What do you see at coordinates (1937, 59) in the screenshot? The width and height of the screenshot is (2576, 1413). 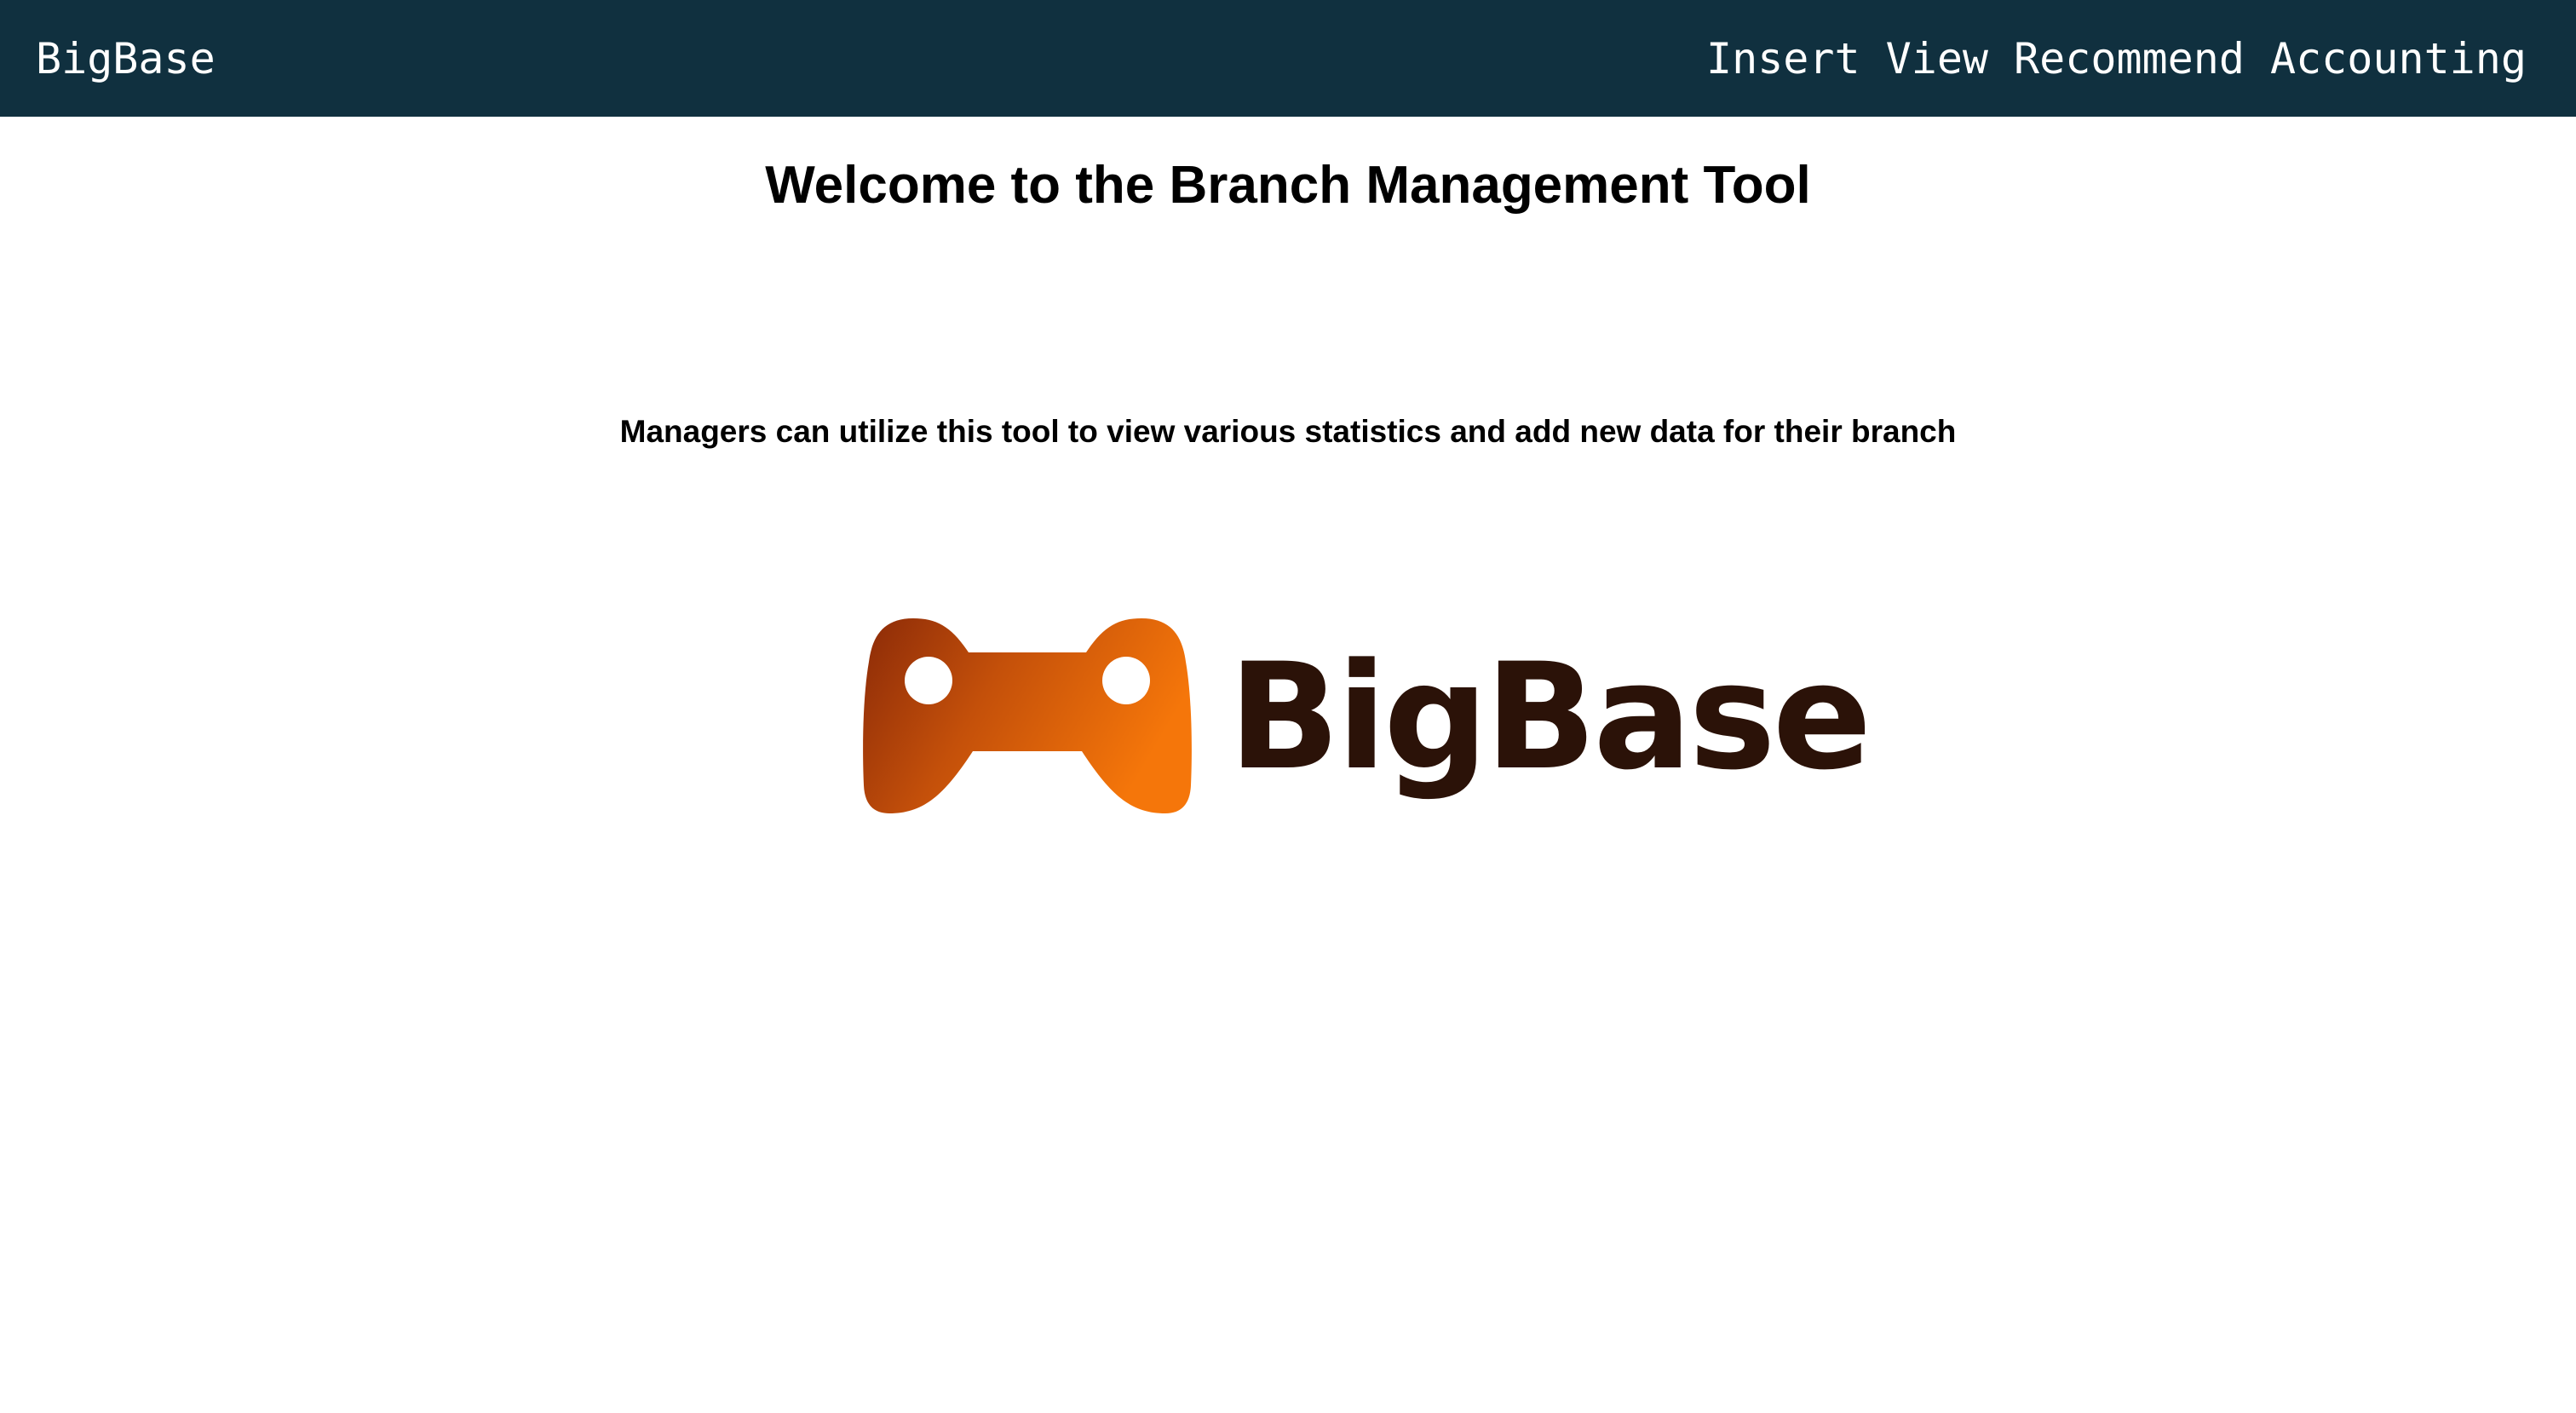 I see `nav-link-view: View` at bounding box center [1937, 59].